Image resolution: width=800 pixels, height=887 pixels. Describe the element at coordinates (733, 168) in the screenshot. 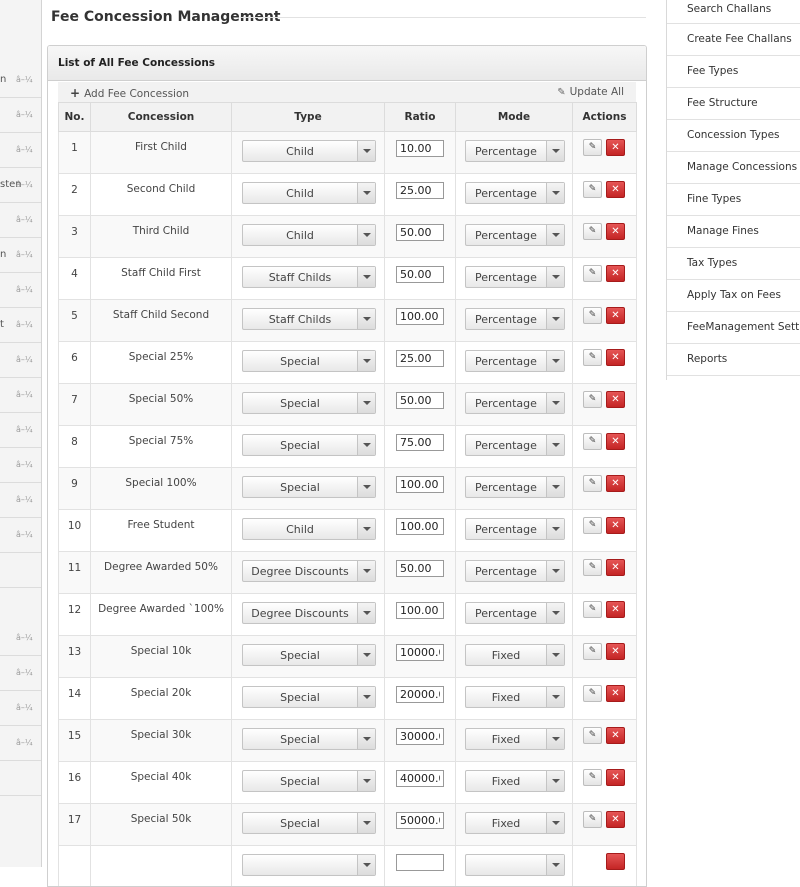

I see `nav-item: Manage Concessions` at that location.